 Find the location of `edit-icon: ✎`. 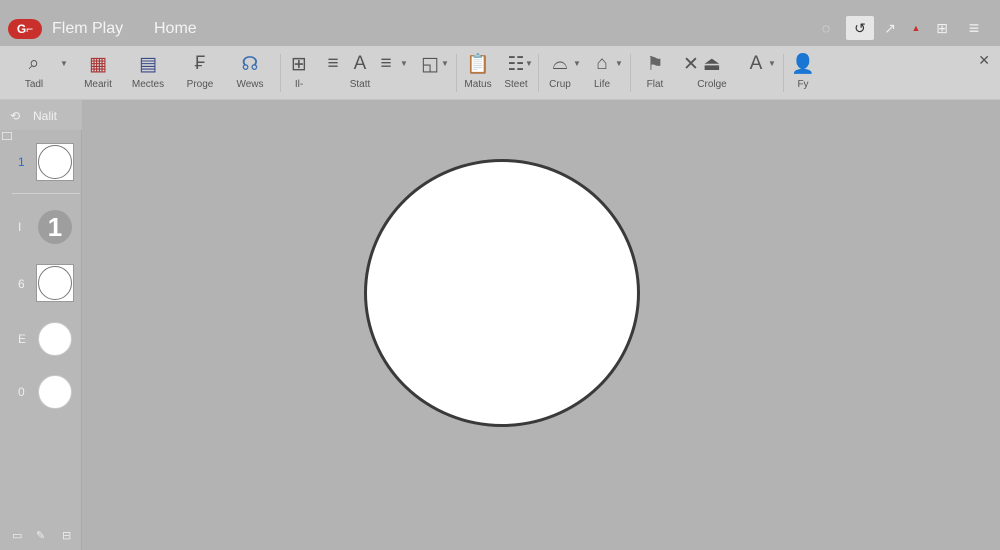

edit-icon: ✎ is located at coordinates (40, 535).